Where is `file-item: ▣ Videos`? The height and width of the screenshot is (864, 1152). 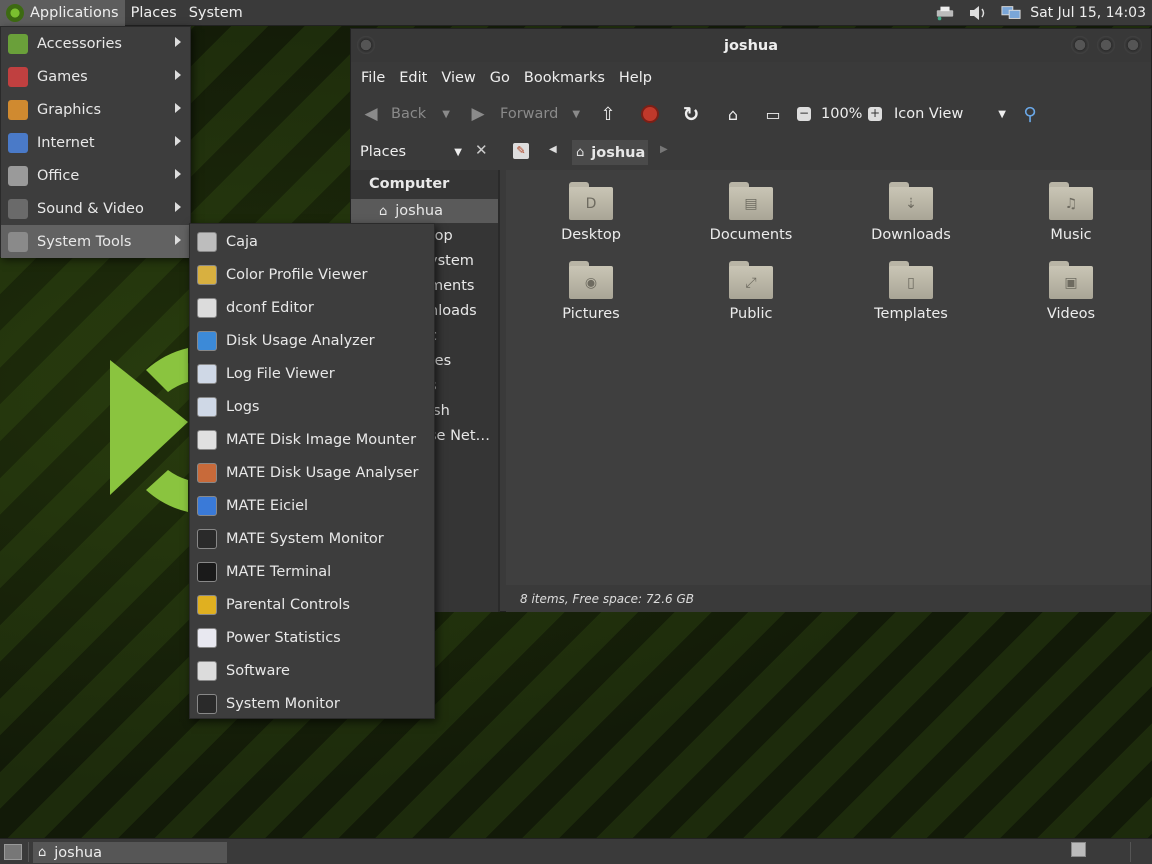
file-item: ▣ Videos is located at coordinates (1071, 301).